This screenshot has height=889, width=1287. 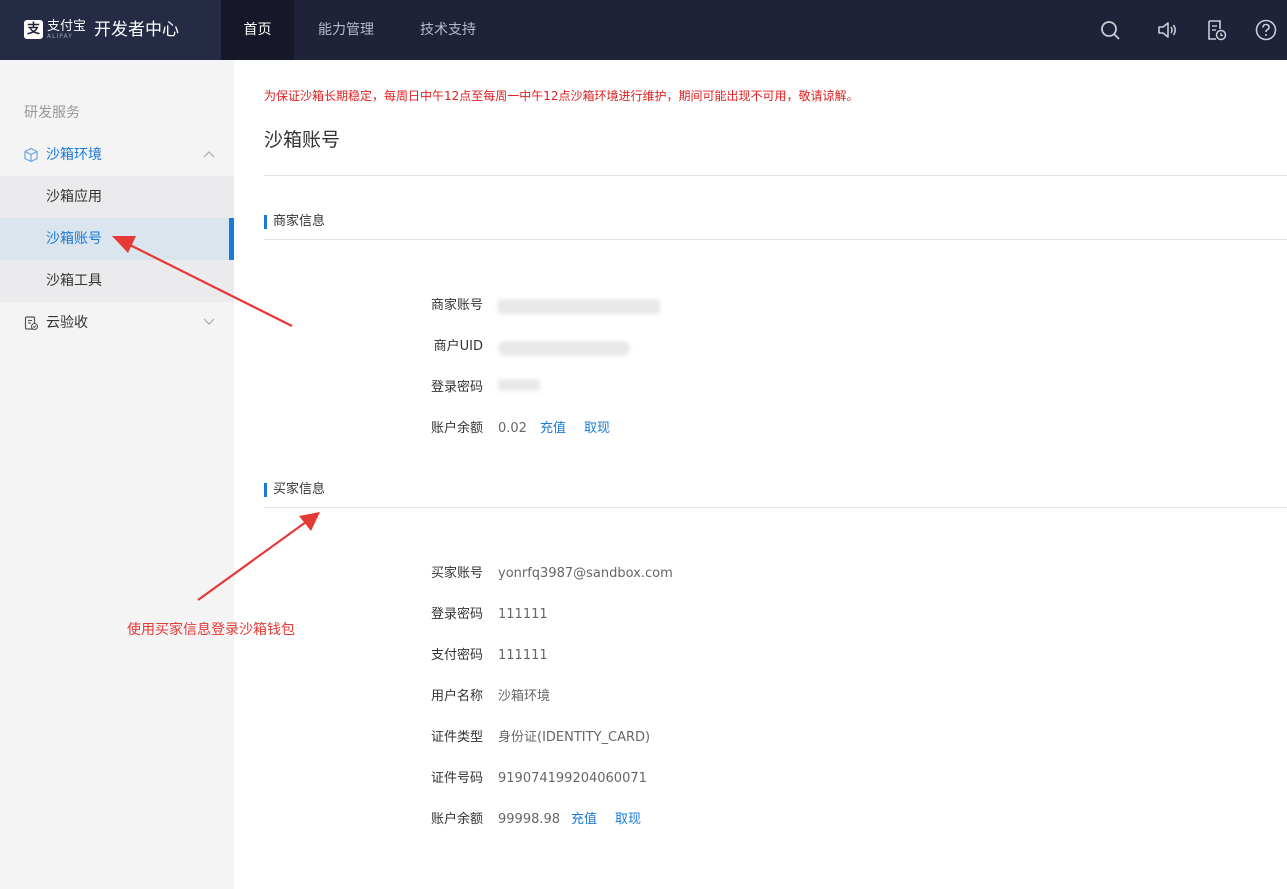 What do you see at coordinates (74, 155) in the screenshot?
I see `sidebar-item-label: 沙箱环境` at bounding box center [74, 155].